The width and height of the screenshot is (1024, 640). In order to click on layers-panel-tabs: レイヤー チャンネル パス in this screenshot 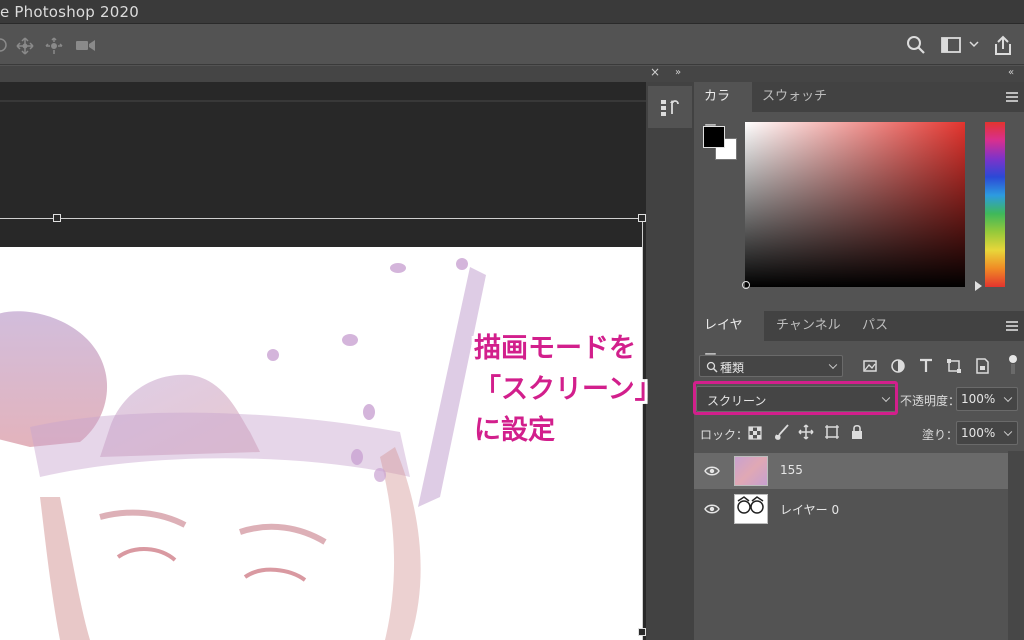, I will do `click(859, 337)`.